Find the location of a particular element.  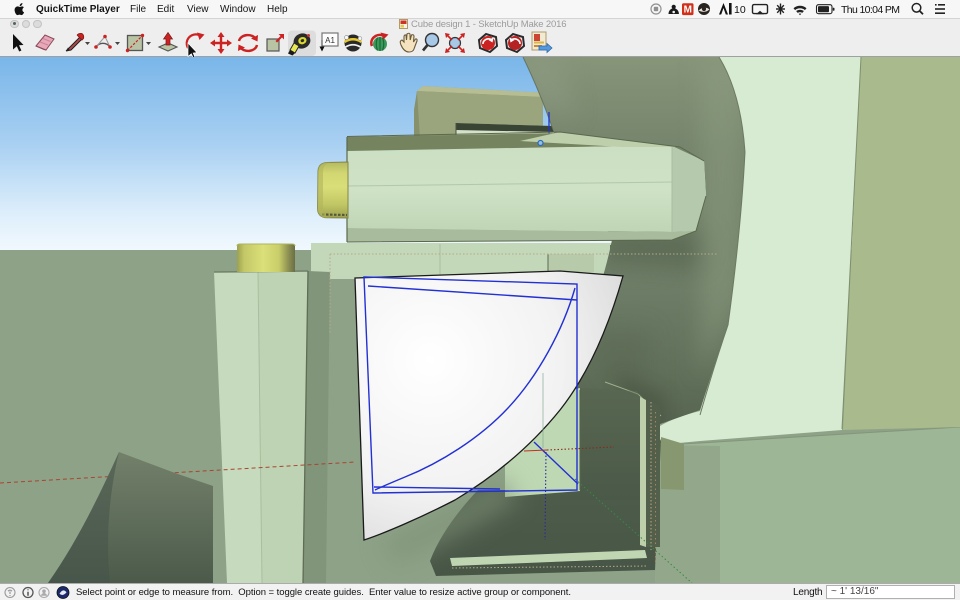

svg-text: M is located at coordinates (688, 10).